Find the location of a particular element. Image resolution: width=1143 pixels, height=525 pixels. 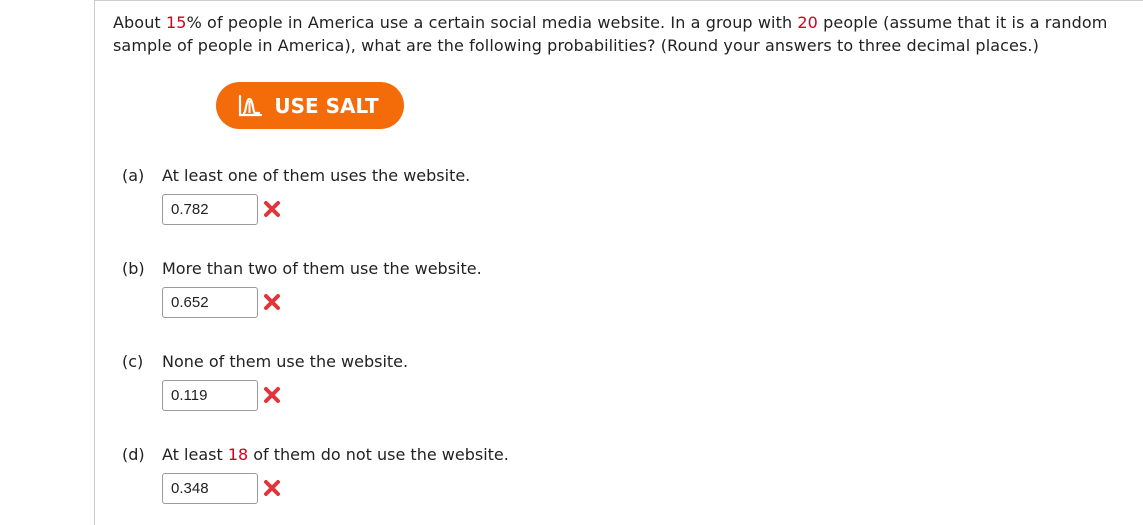

part-b-letter: (b) is located at coordinates (133, 268).